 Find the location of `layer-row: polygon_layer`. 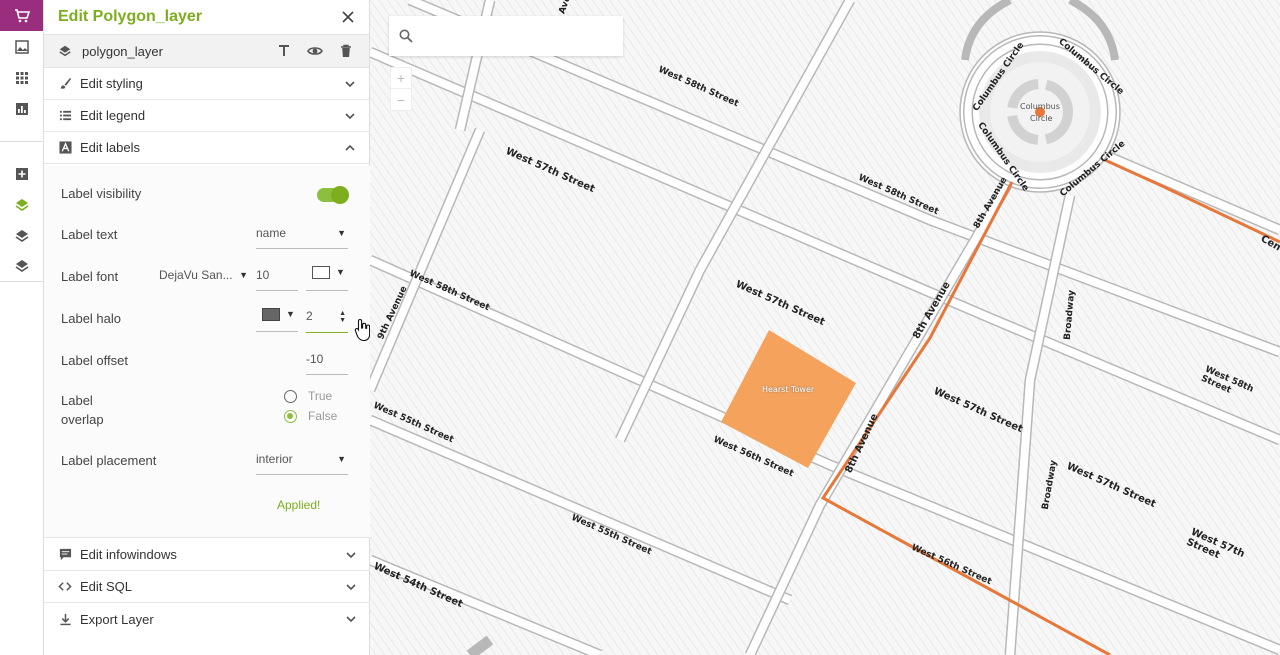

layer-row: polygon_layer is located at coordinates (206, 51).